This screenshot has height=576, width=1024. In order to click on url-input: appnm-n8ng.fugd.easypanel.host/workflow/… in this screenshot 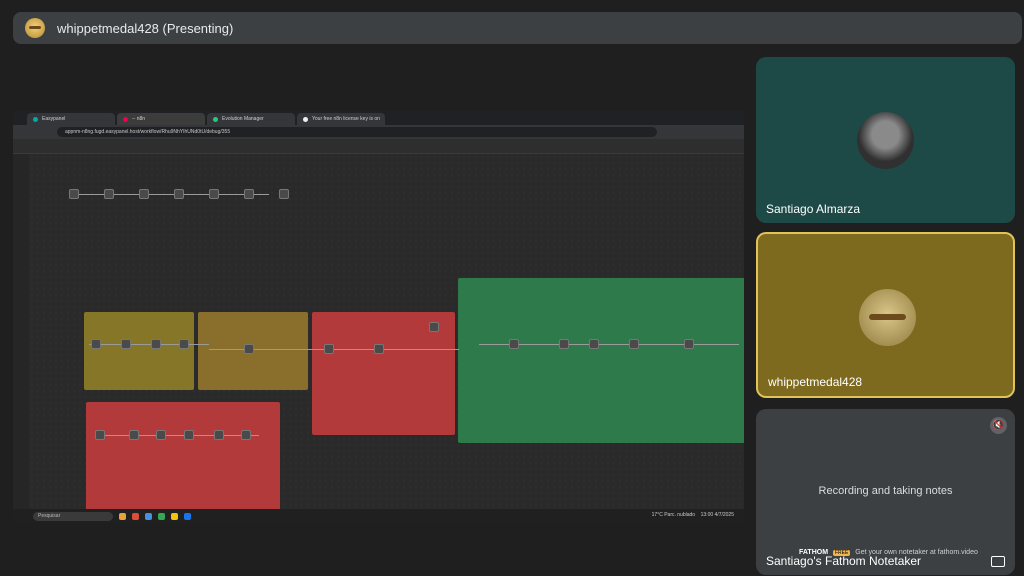, I will do `click(357, 132)`.